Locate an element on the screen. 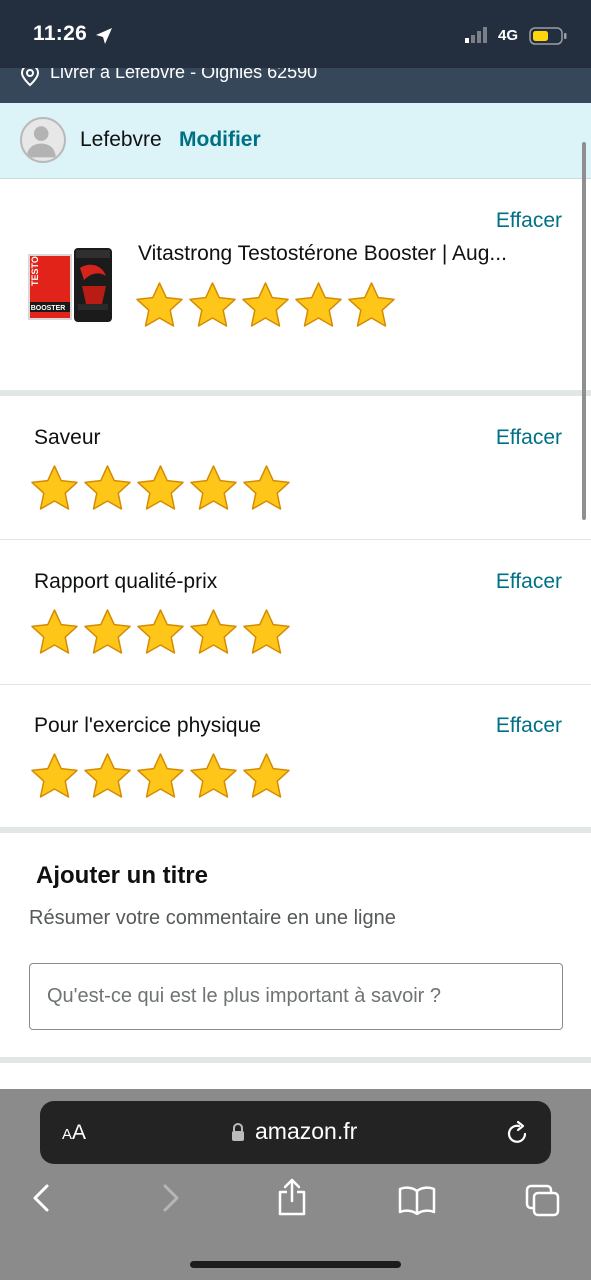  battery-icon is located at coordinates (548, 36).